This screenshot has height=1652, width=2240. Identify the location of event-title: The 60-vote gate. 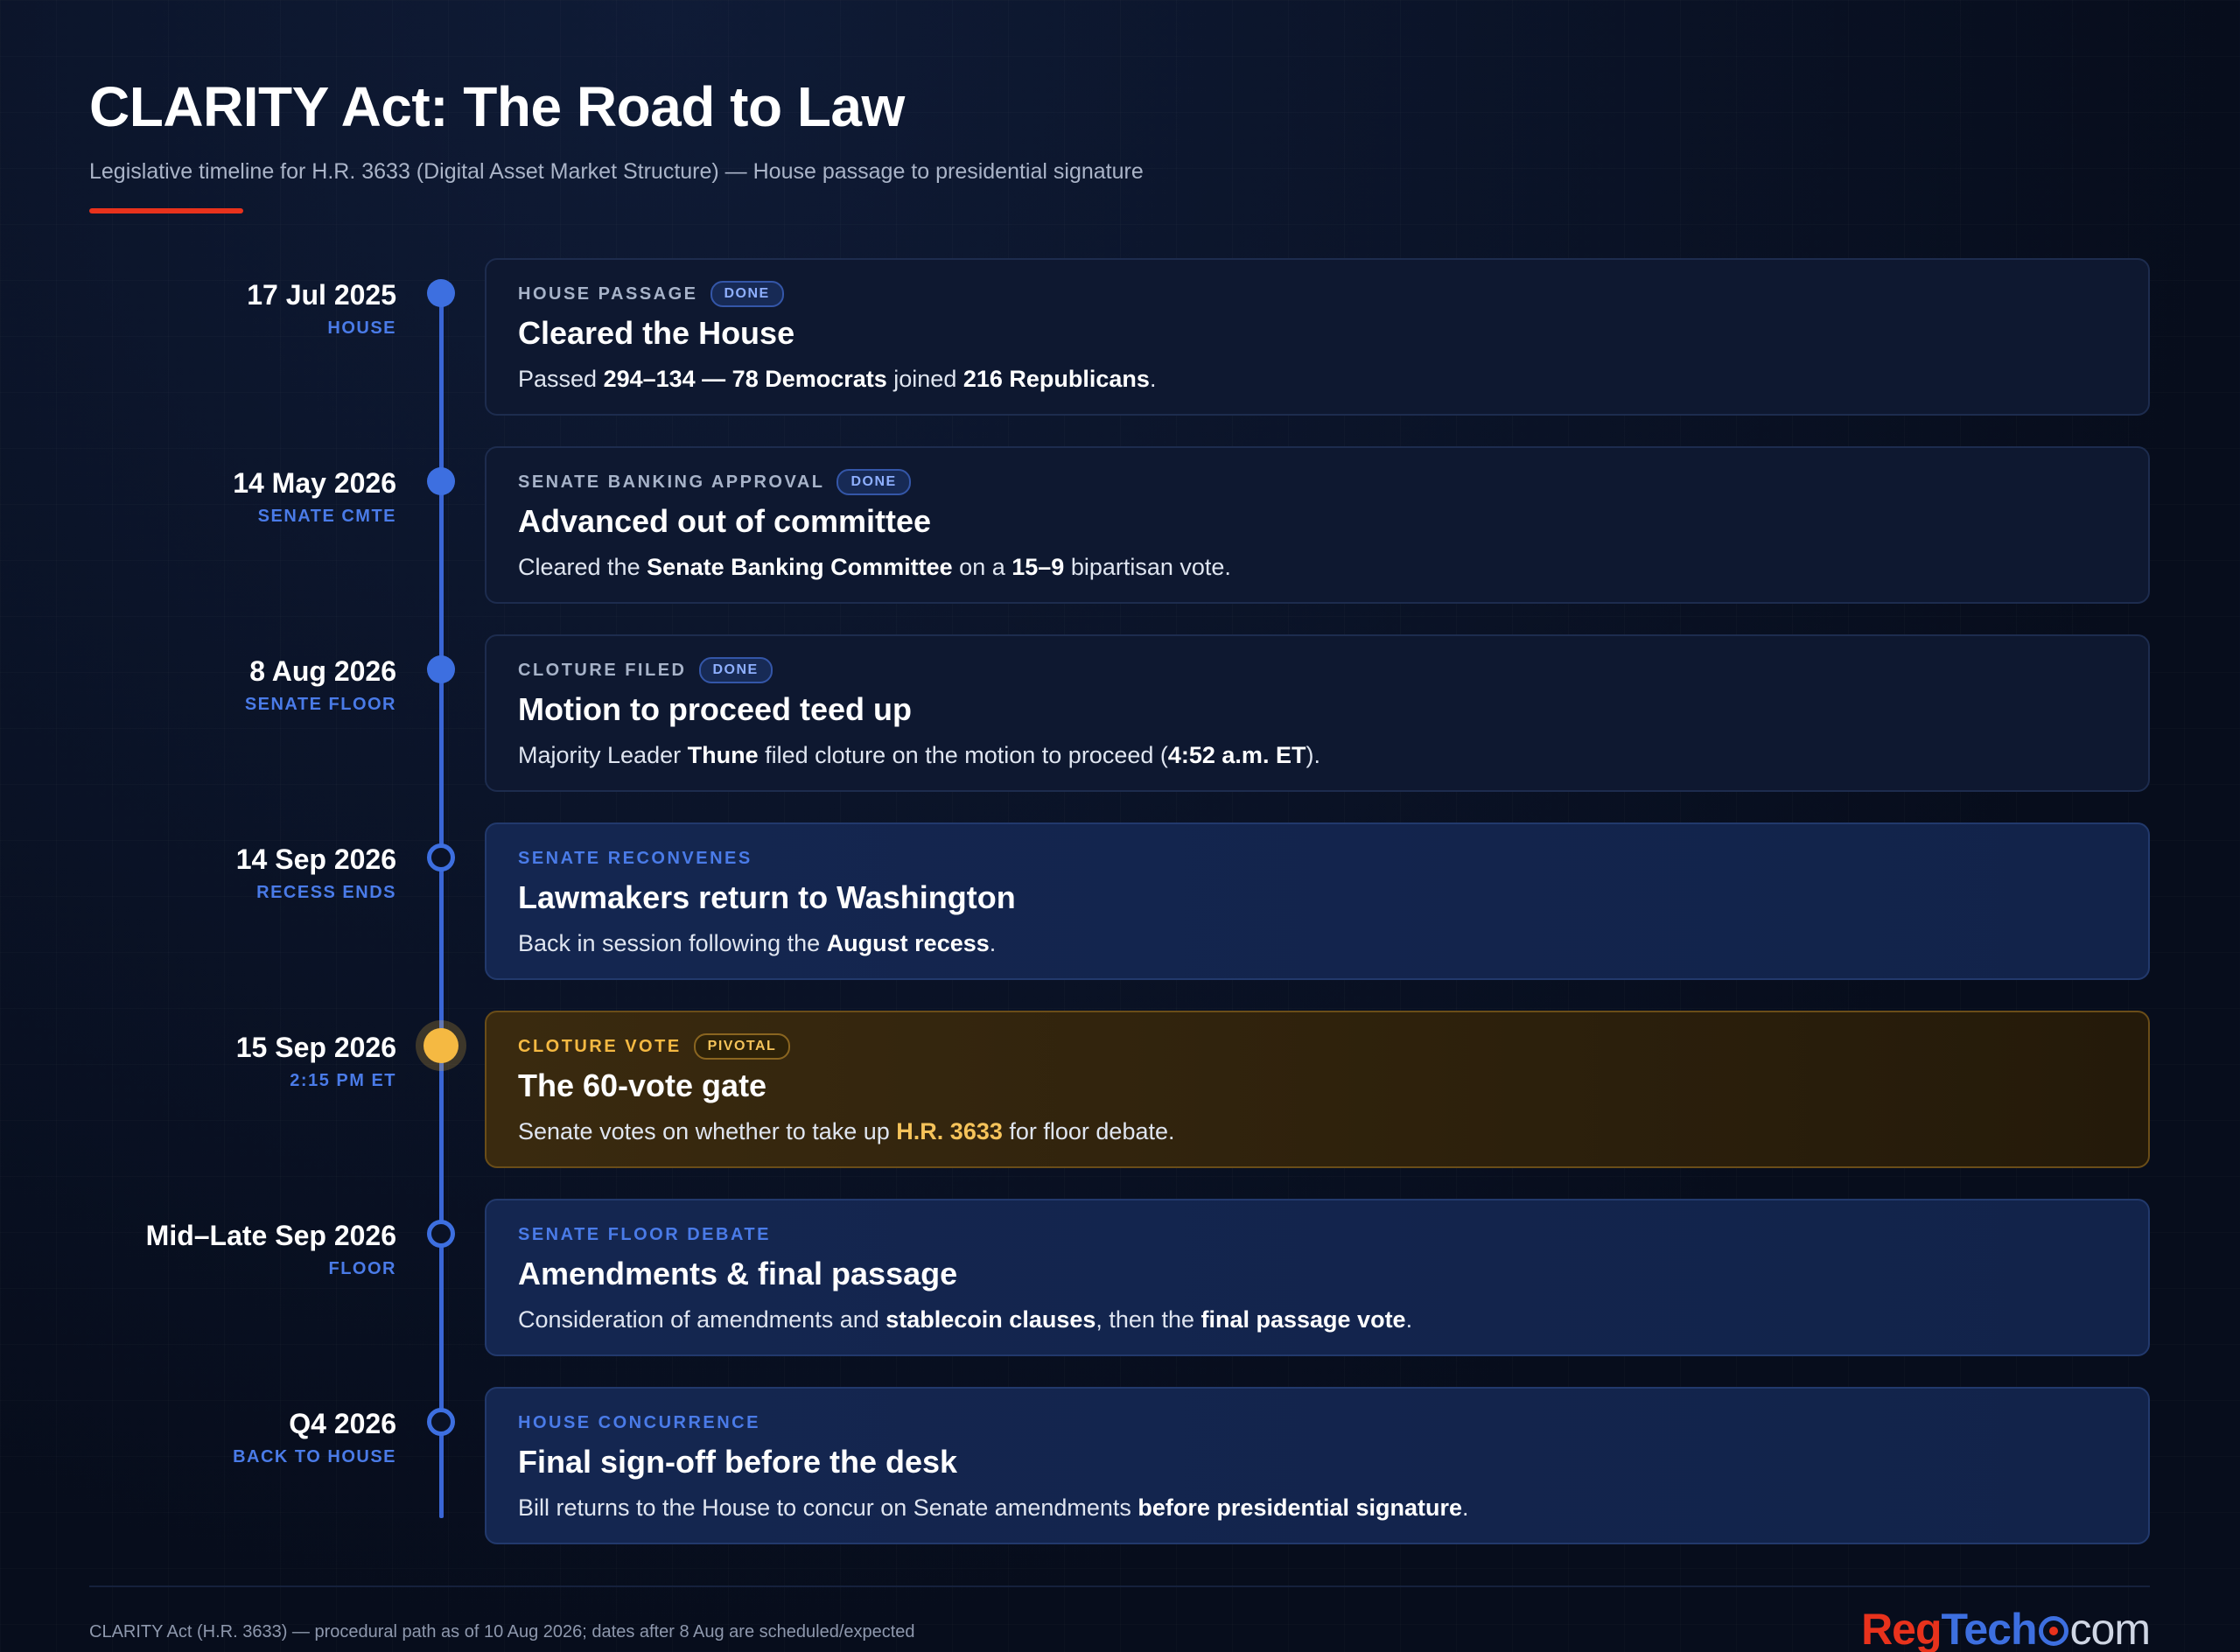
(642, 1085).